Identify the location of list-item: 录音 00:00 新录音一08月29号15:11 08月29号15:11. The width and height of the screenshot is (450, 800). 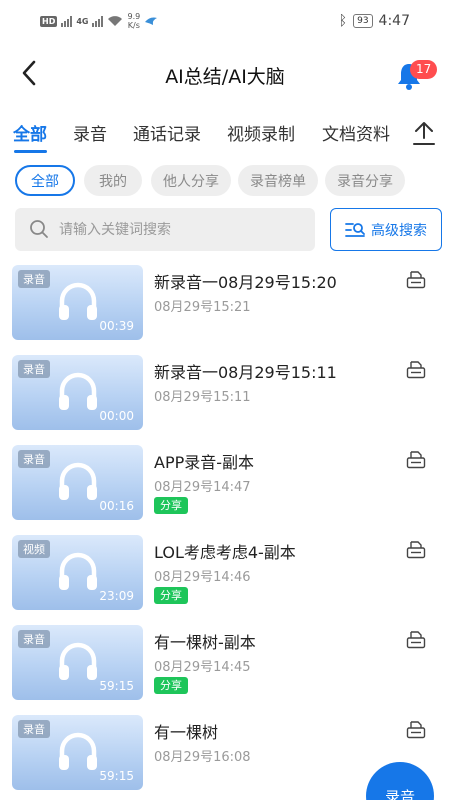
(225, 398).